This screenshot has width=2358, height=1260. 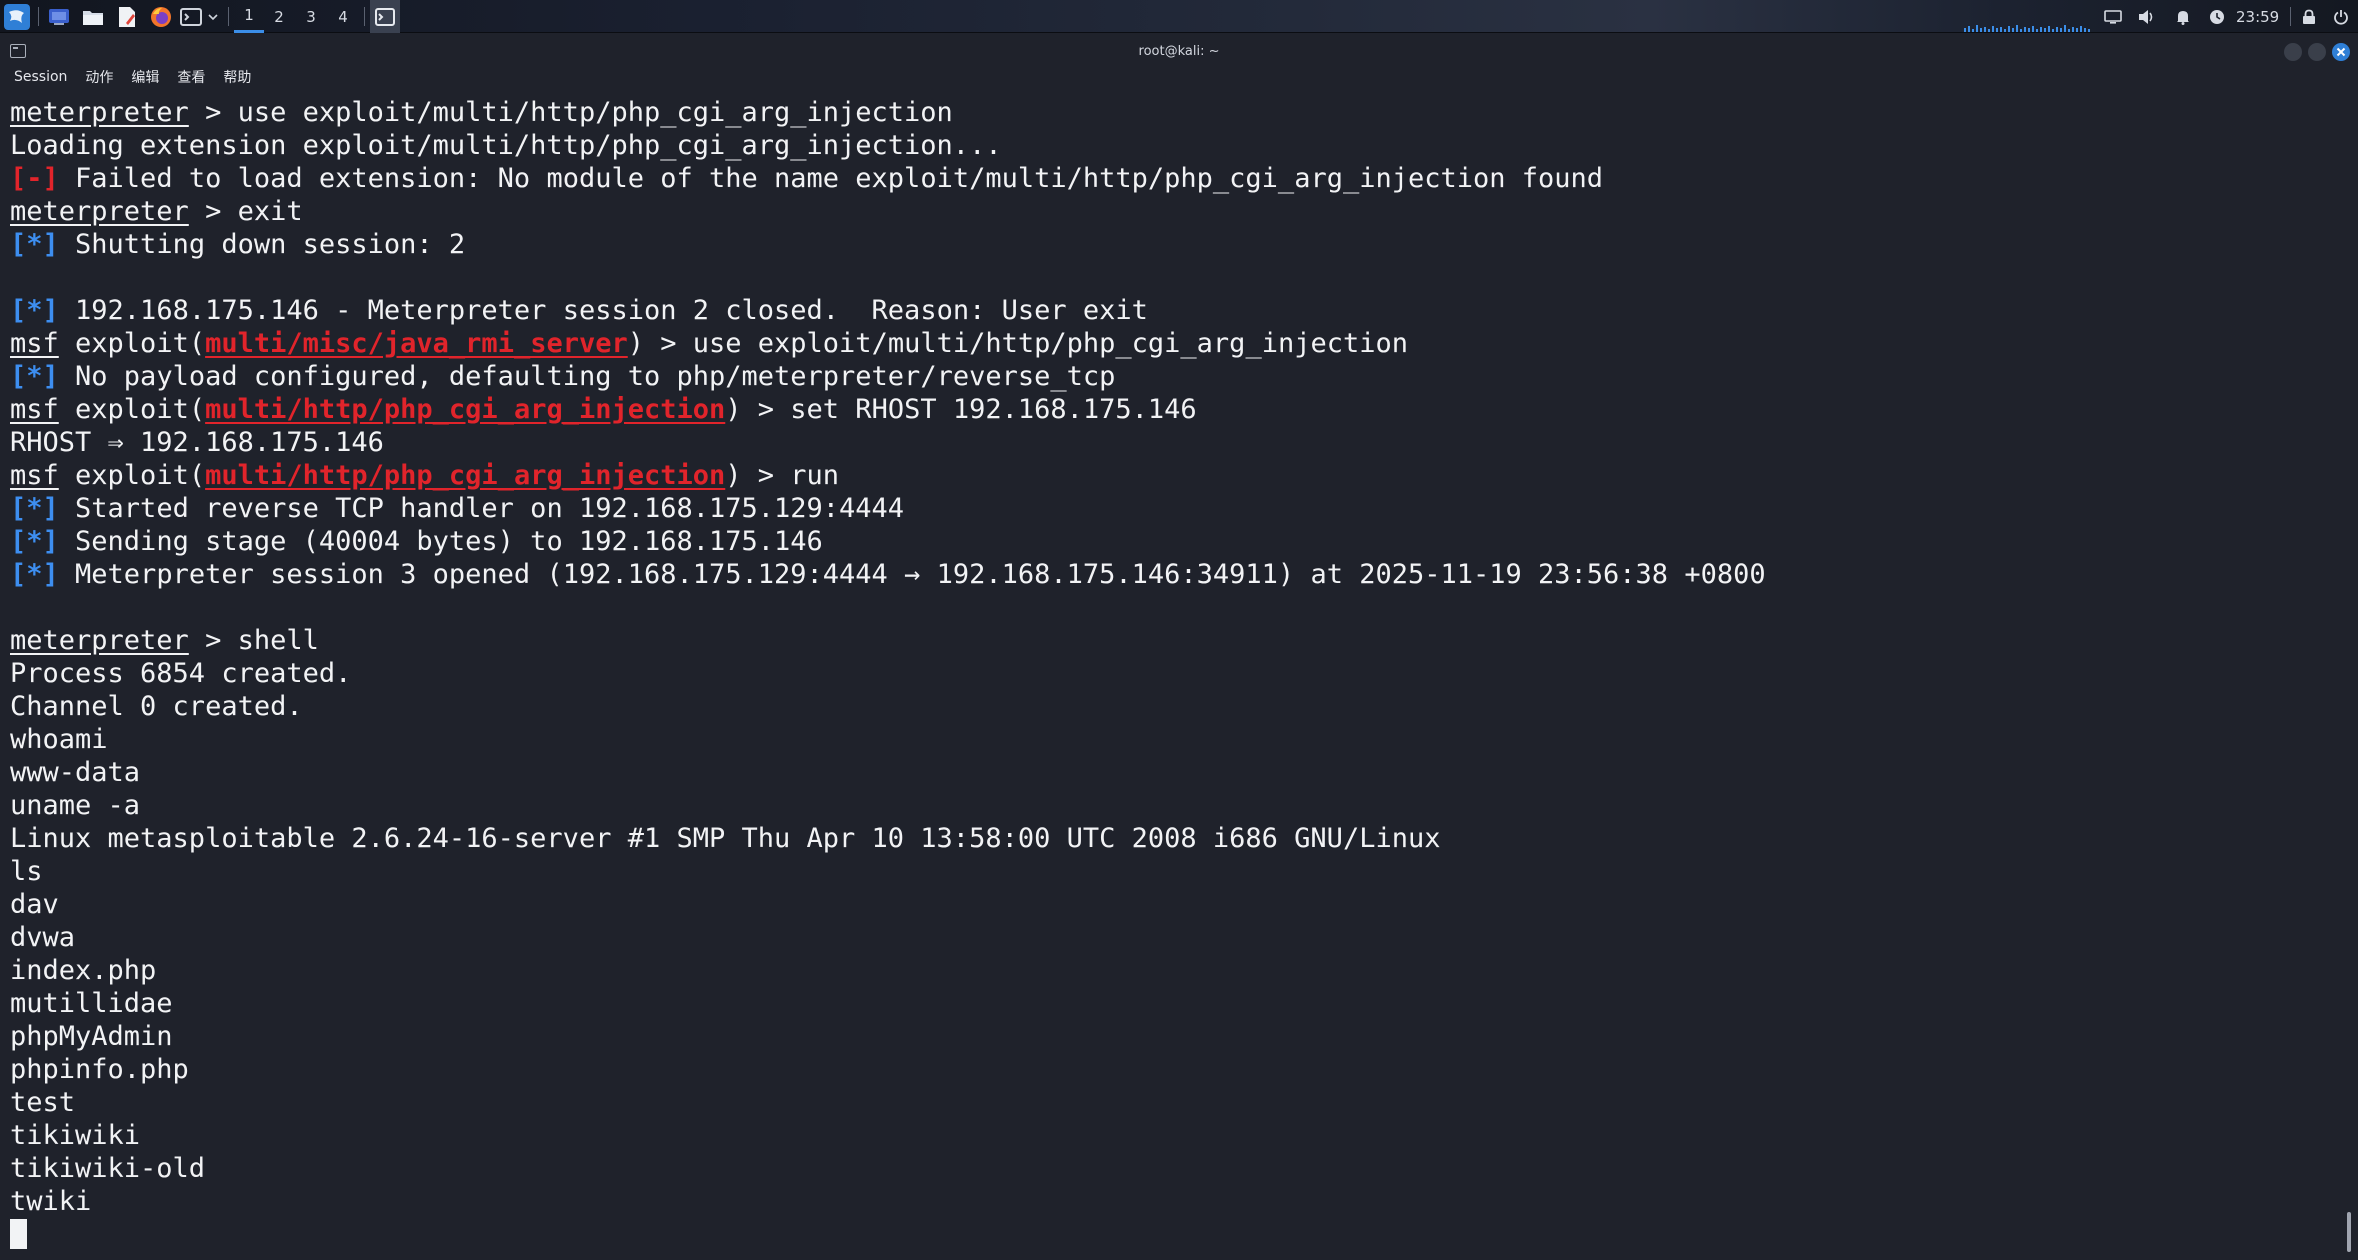 I want to click on menu-session: Session, so click(x=40, y=77).